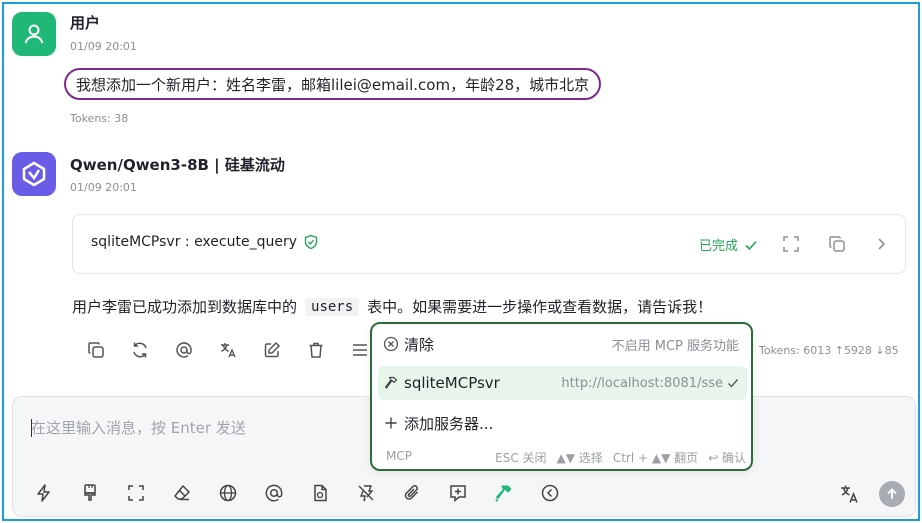  Describe the element at coordinates (184, 350) in the screenshot. I see `mention-icon` at that location.